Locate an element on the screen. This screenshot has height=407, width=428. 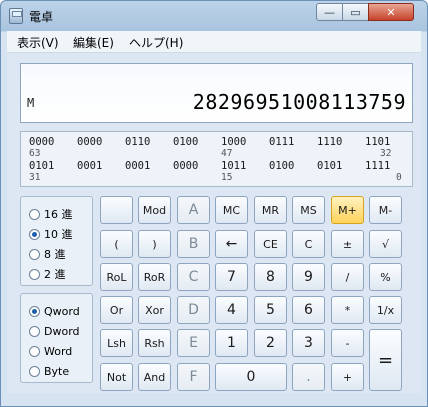
bit-group: 1111 is located at coordinates (378, 166).